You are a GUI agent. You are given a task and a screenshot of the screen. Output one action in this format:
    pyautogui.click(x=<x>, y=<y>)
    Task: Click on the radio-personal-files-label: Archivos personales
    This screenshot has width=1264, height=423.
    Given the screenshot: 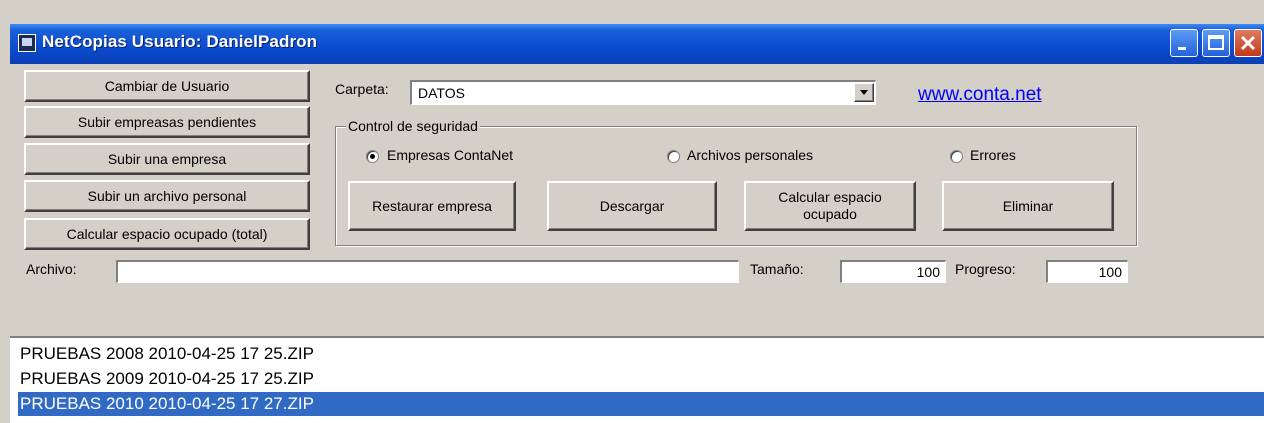 What is the action you would take?
    pyautogui.click(x=750, y=155)
    